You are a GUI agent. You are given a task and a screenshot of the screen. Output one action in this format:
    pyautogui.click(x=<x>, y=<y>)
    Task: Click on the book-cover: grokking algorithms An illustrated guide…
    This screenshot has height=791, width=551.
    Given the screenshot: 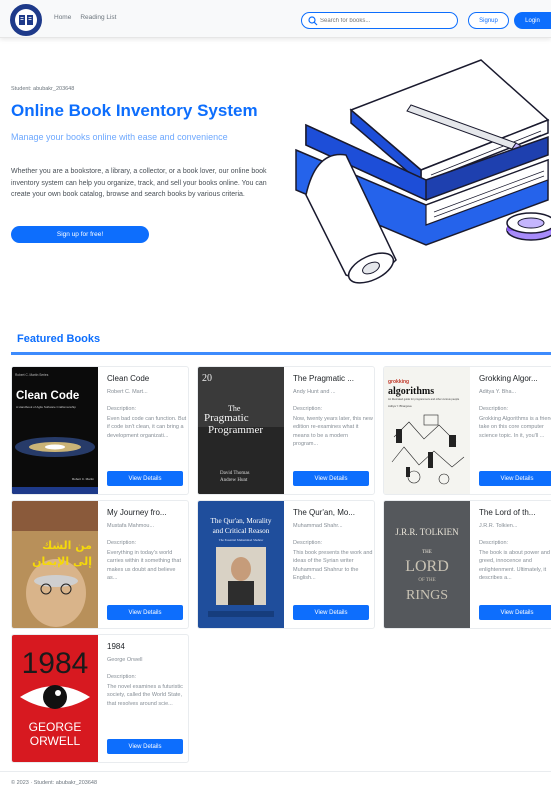 What is the action you would take?
    pyautogui.click(x=427, y=430)
    